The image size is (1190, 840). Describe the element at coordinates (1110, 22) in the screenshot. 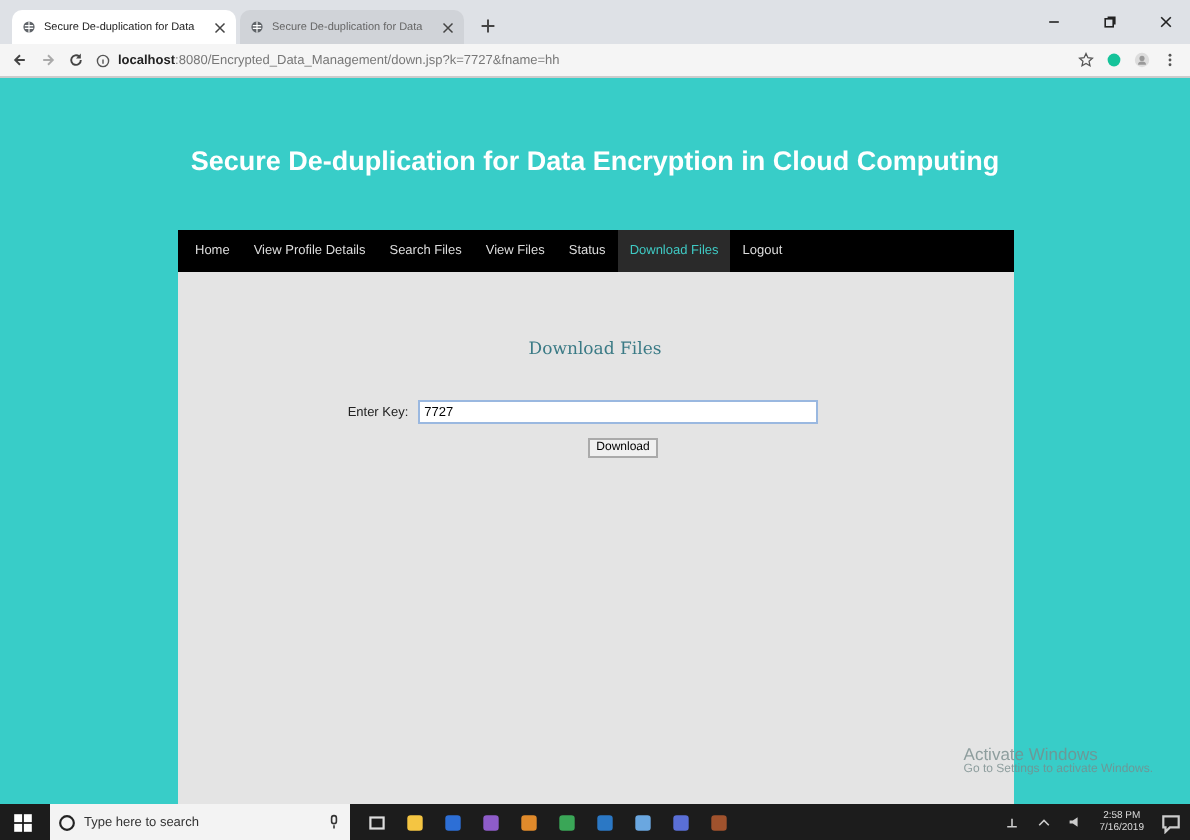

I see `restore-icon` at that location.